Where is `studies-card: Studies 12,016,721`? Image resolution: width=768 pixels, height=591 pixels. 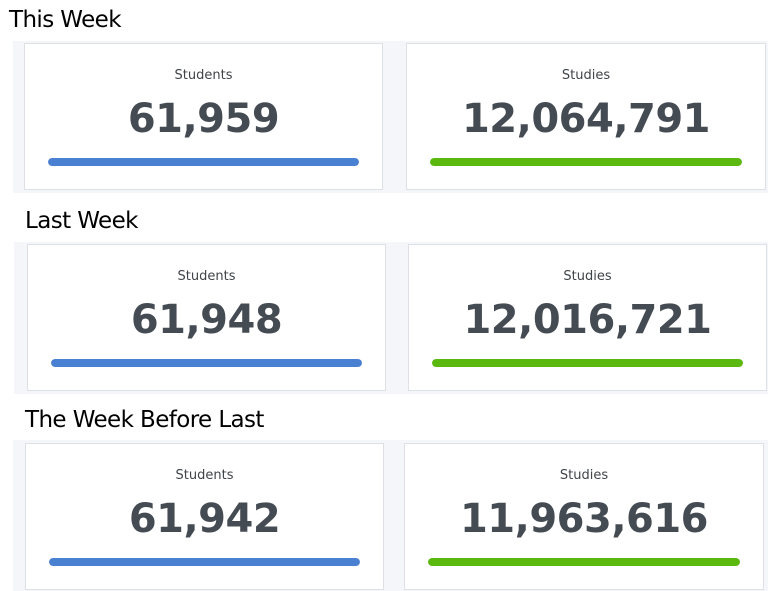 studies-card: Studies 12,016,721 is located at coordinates (587, 317).